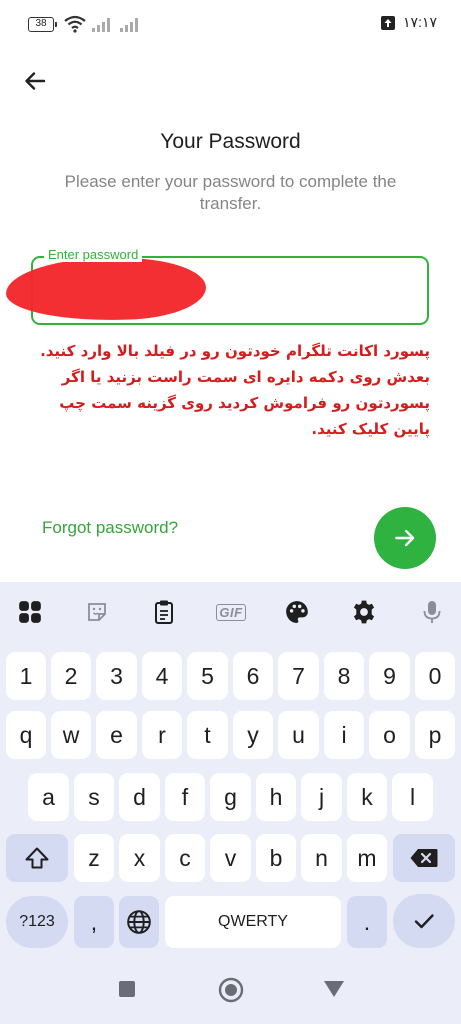 This screenshot has width=461, height=1024. I want to click on next-button, so click(405, 538).